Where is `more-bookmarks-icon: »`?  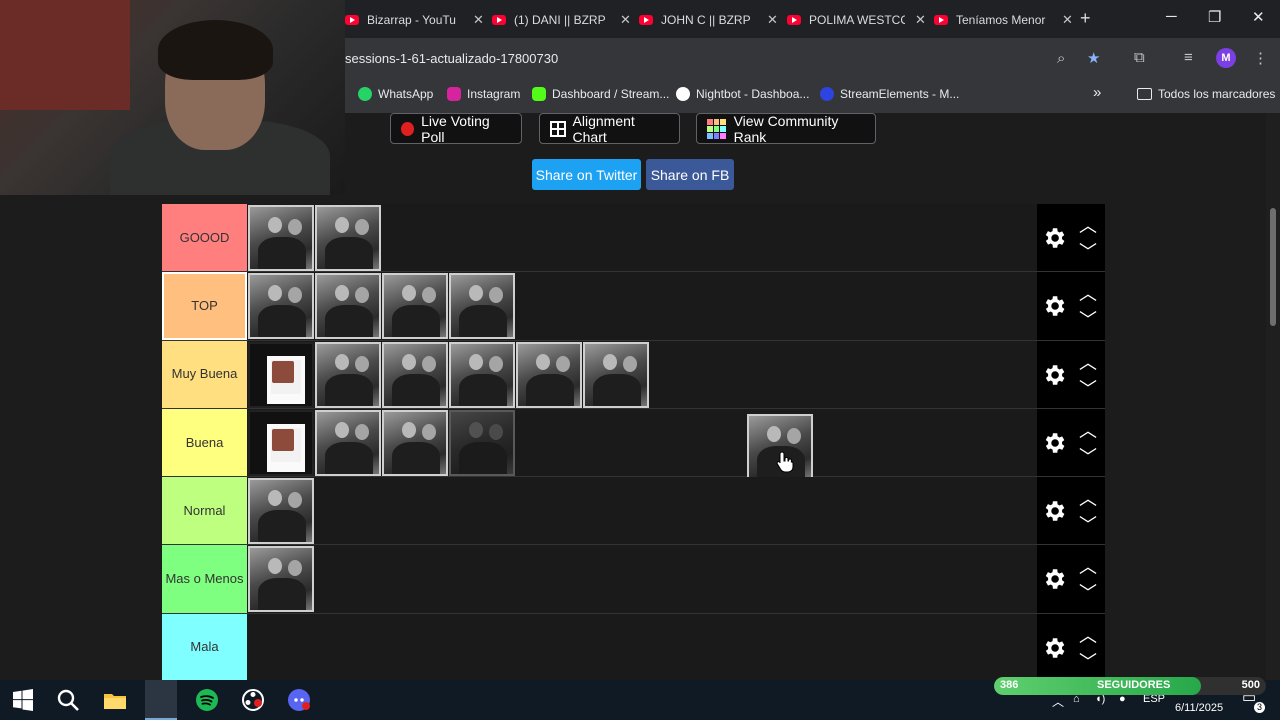
more-bookmarks-icon: » is located at coordinates (1097, 92).